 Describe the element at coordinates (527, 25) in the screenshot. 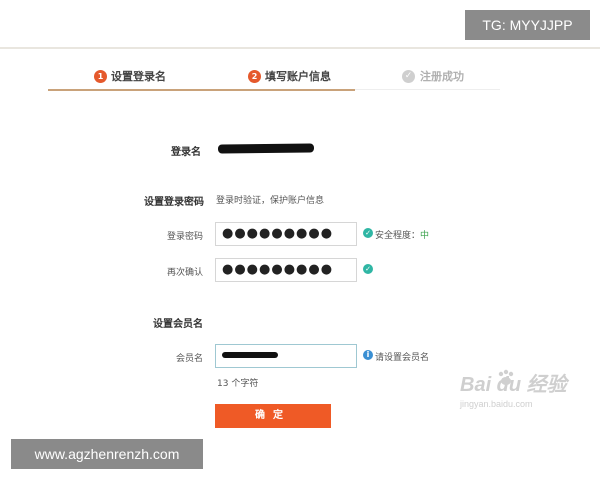

I see `tg-watermark: TG: MYYJJPP` at that location.